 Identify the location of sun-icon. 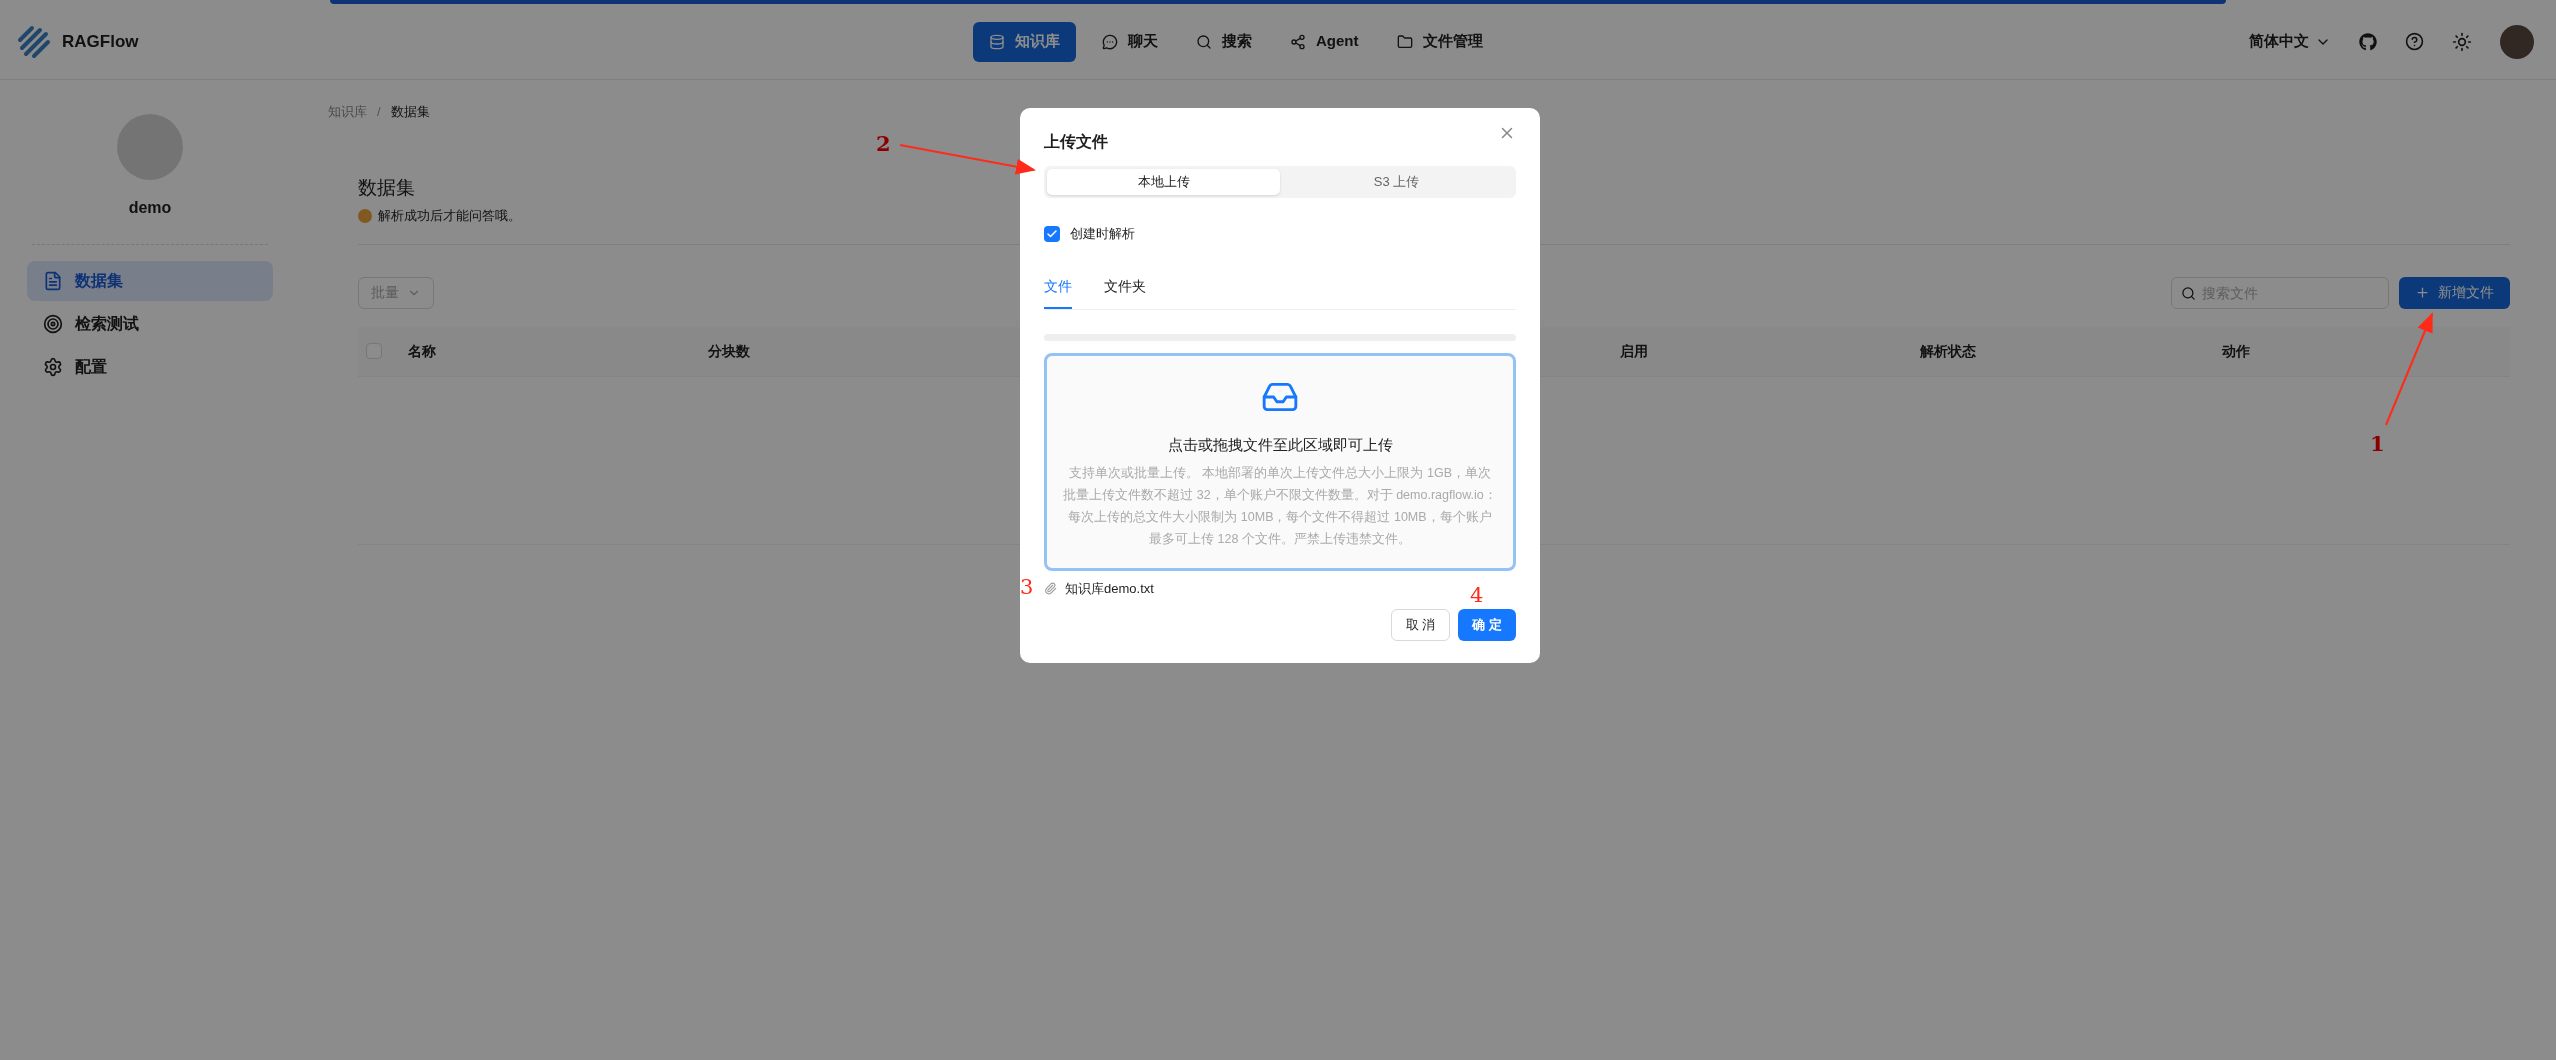
(2462, 41).